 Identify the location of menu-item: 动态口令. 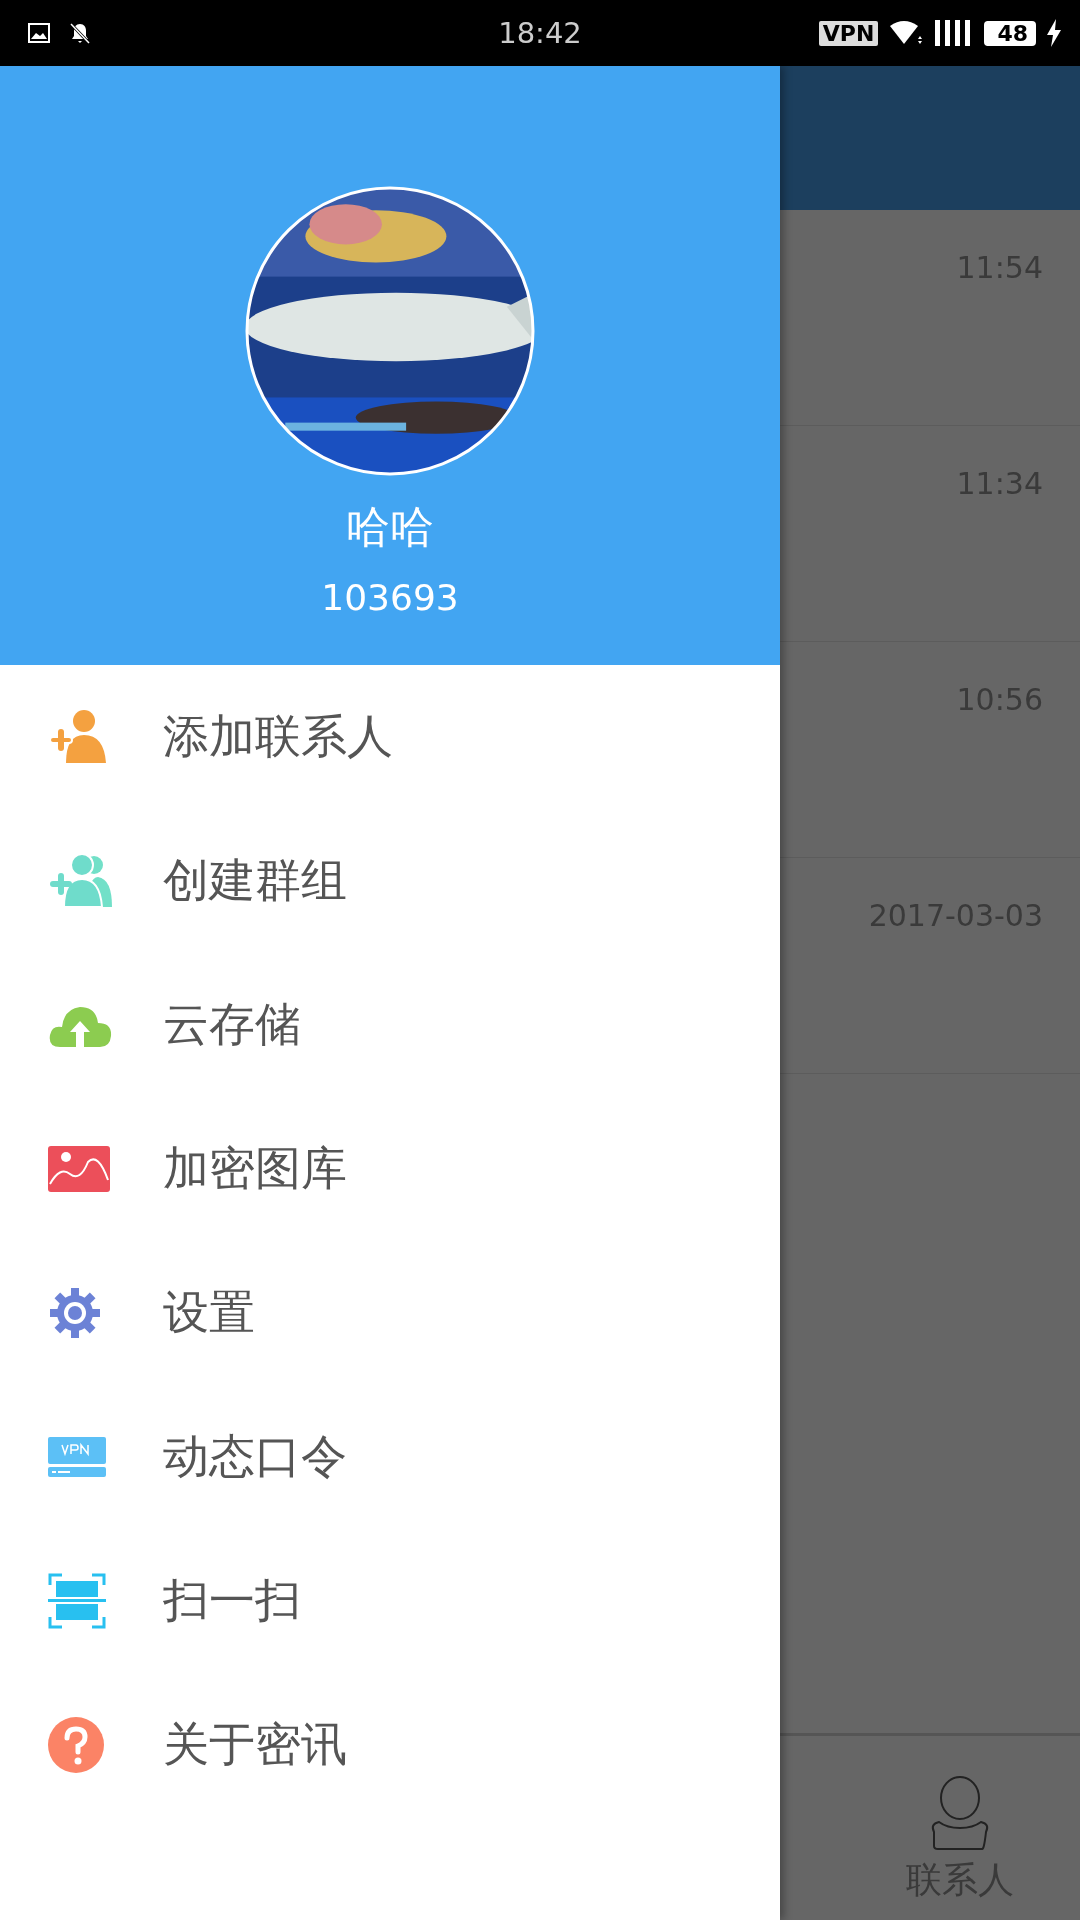
(390, 1457).